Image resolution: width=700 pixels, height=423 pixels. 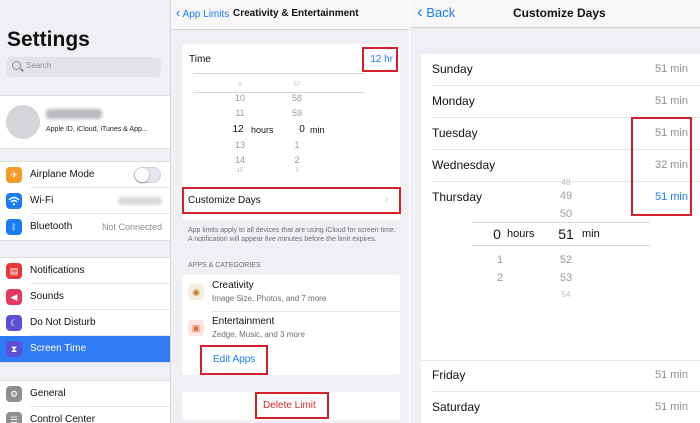 I want to click on time-picker-band, so click(x=279, y=83).